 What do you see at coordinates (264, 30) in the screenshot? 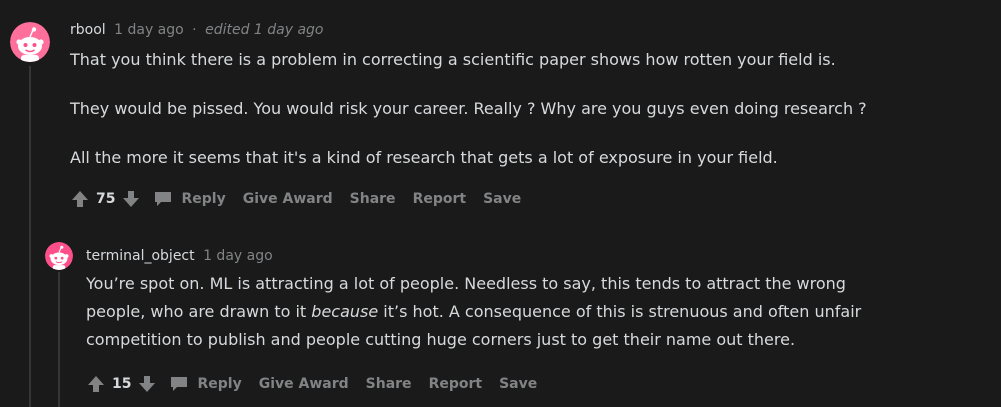
I see `edited-label: edited 1 day ago` at bounding box center [264, 30].